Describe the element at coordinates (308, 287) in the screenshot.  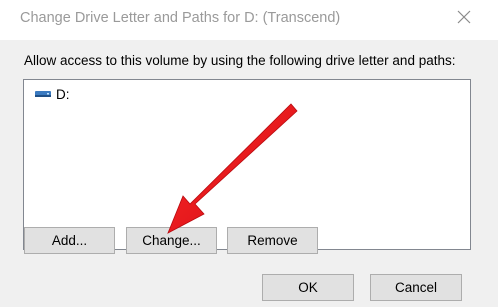
I see `ok-button: OK` at that location.